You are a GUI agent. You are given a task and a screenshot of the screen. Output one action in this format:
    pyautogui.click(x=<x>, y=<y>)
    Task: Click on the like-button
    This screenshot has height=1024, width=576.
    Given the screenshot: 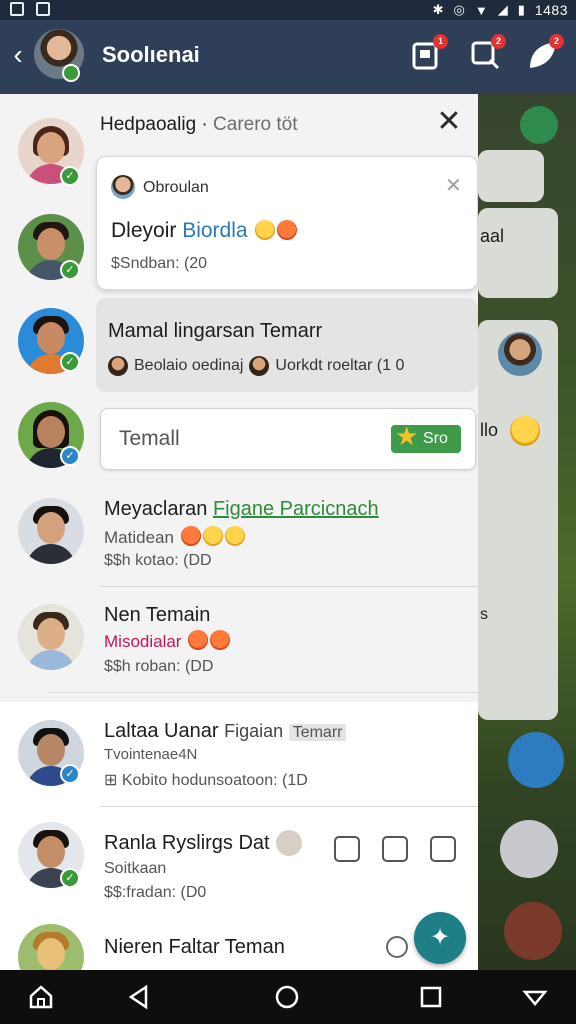 What is the action you would take?
    pyautogui.click(x=347, y=849)
    